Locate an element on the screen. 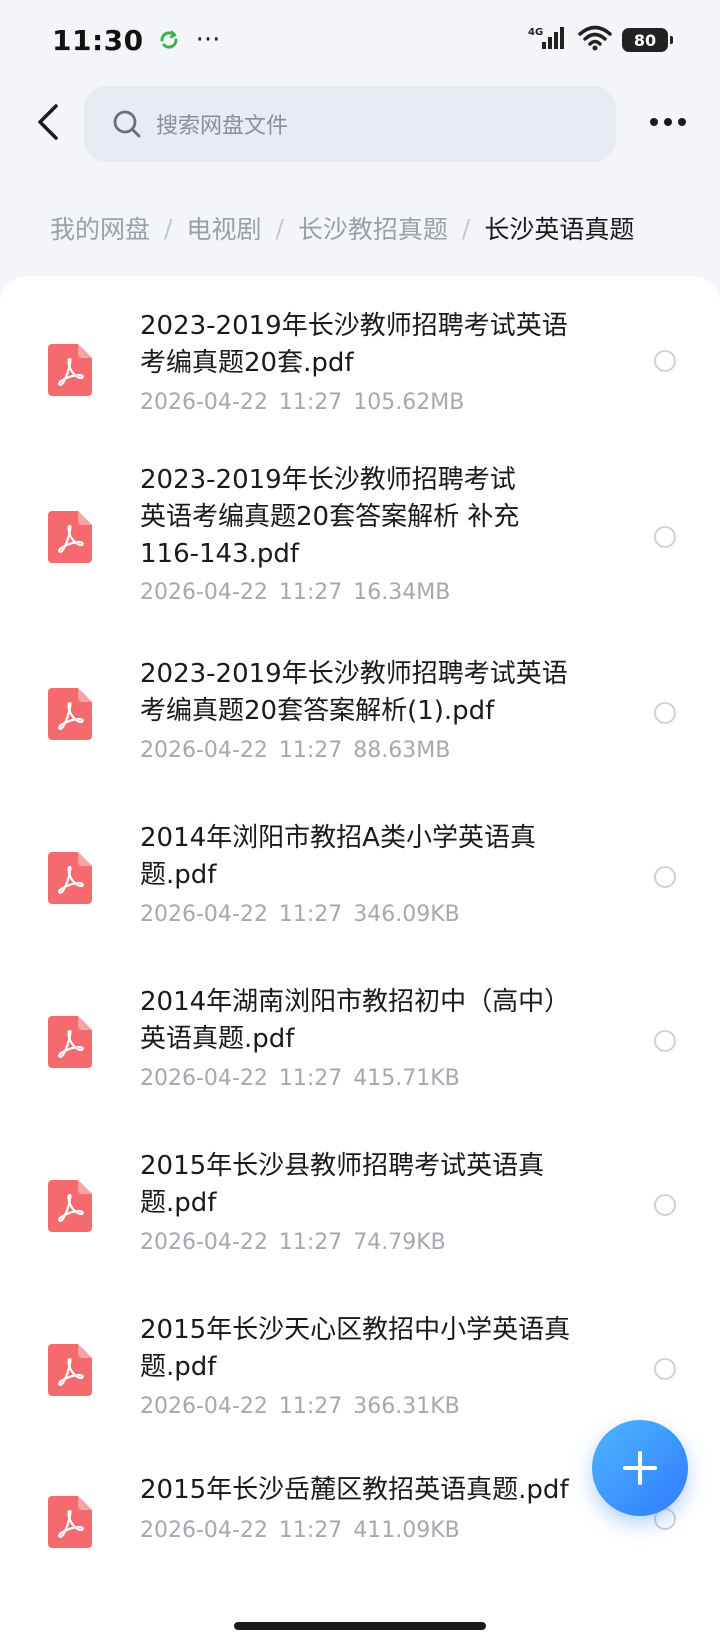 Image resolution: width=720 pixels, height=1640 pixels. battery-icon: 80 is located at coordinates (647, 40).